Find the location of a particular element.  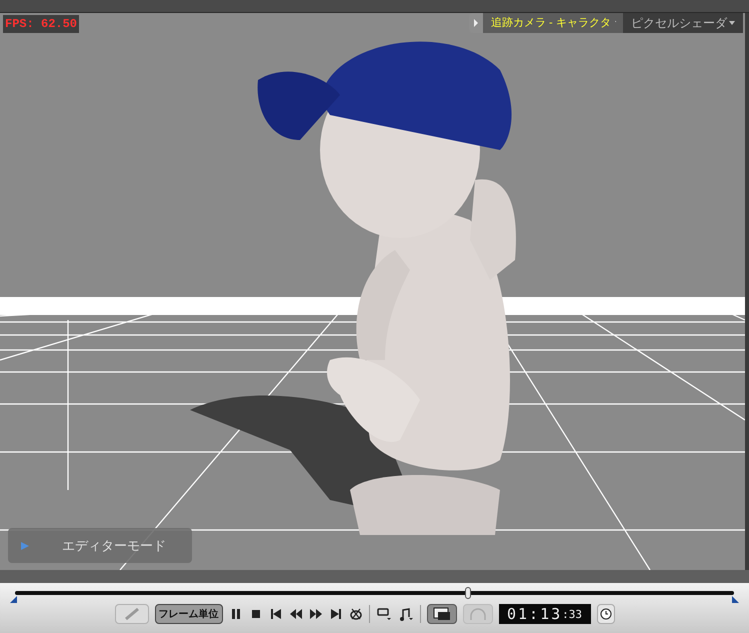

fps-counter: FPS: 62.50 is located at coordinates (41, 24).